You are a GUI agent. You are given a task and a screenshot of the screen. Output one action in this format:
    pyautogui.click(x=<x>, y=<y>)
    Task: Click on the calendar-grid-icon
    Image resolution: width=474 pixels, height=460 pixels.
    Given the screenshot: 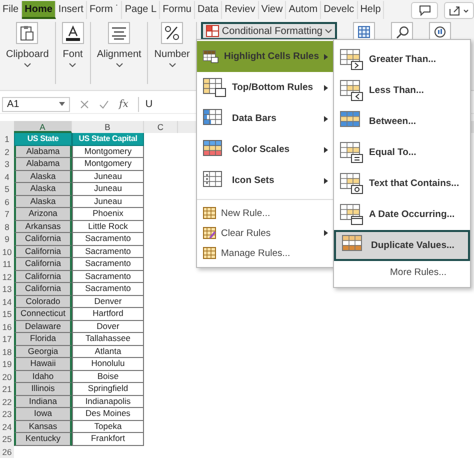 What is the action you would take?
    pyautogui.click(x=352, y=215)
    